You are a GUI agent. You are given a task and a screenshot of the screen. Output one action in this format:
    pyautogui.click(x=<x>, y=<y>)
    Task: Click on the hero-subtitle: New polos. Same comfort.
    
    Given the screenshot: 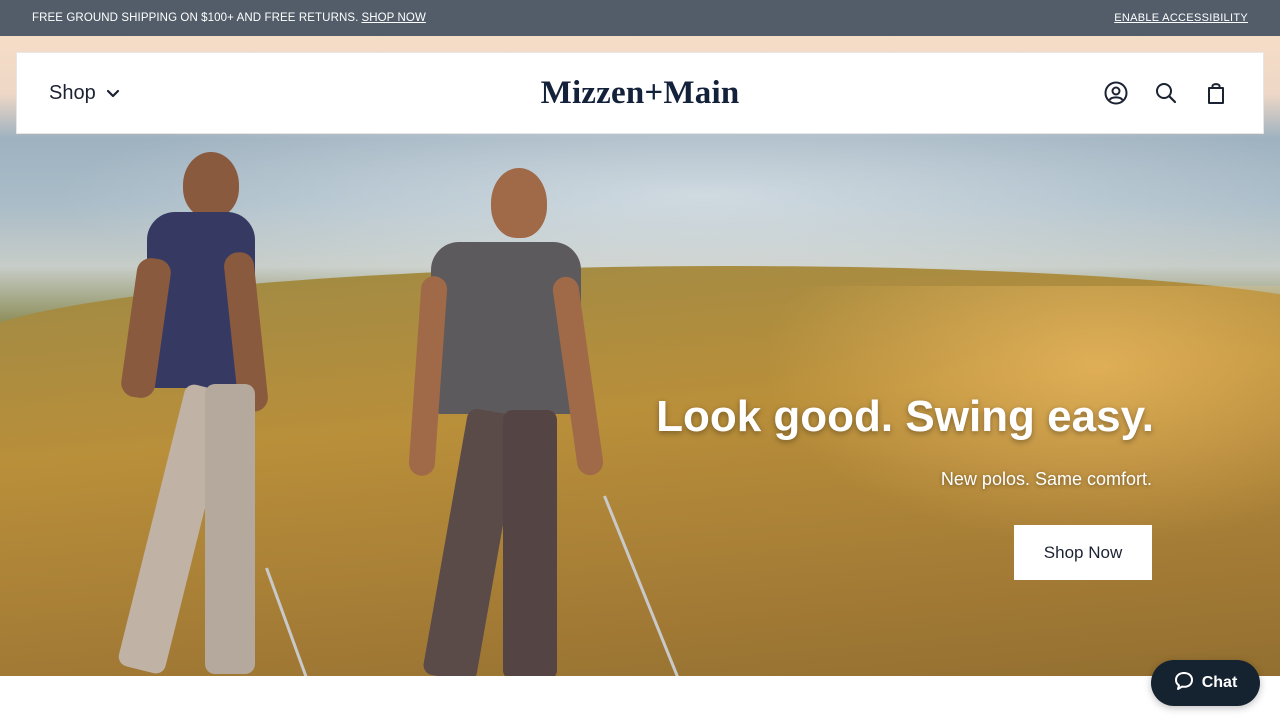 What is the action you would take?
    pyautogui.click(x=1046, y=479)
    